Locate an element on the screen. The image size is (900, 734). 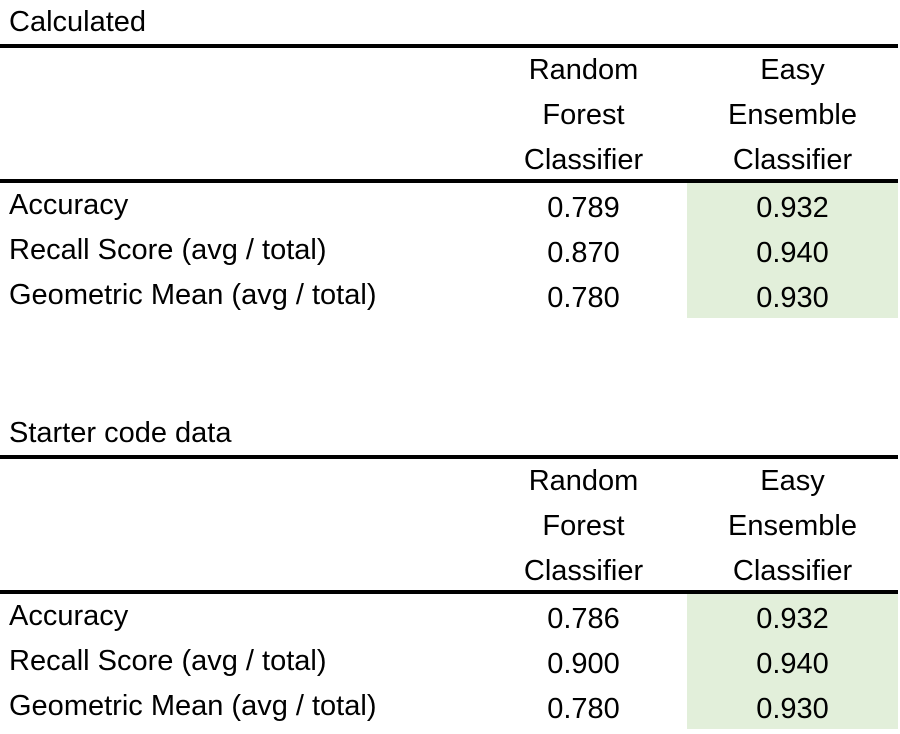
table-title: Calculated is located at coordinates (78, 22).